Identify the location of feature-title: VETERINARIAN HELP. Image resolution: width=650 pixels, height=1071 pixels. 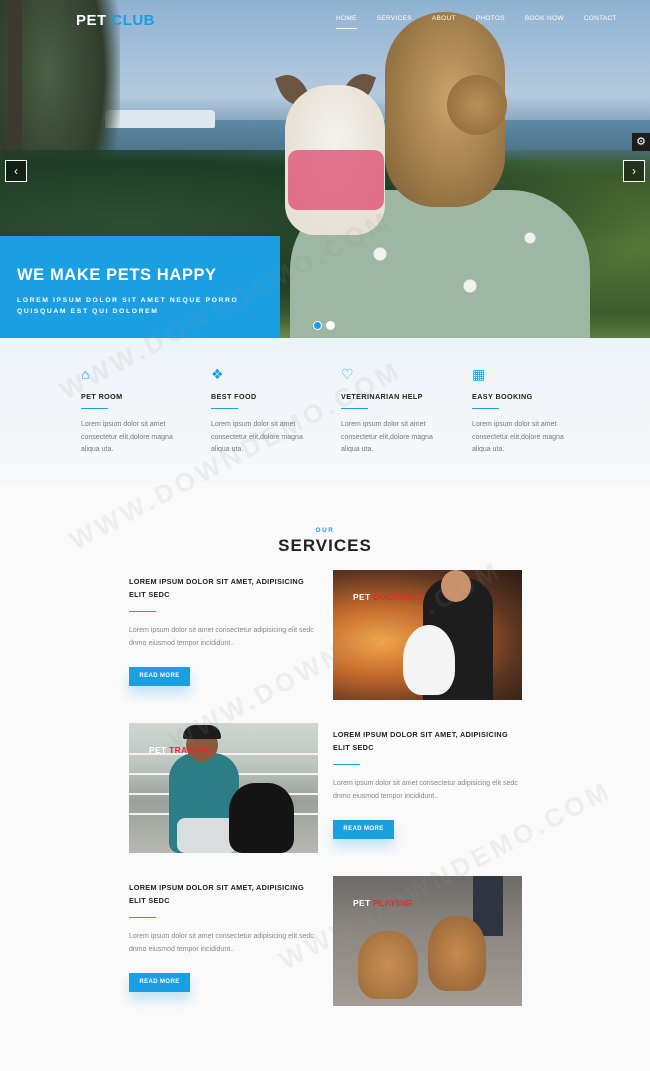
(382, 396).